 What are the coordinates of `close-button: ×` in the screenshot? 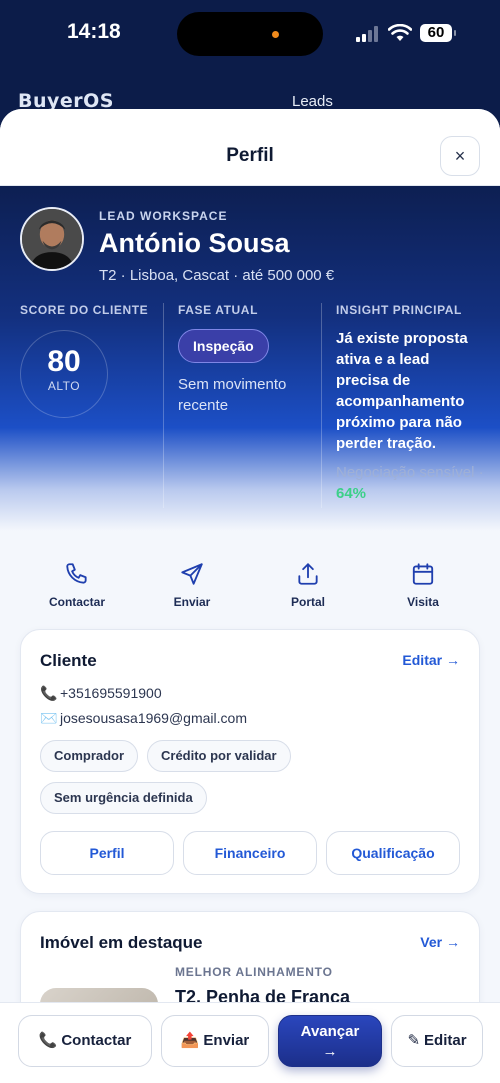 It's located at (460, 156).